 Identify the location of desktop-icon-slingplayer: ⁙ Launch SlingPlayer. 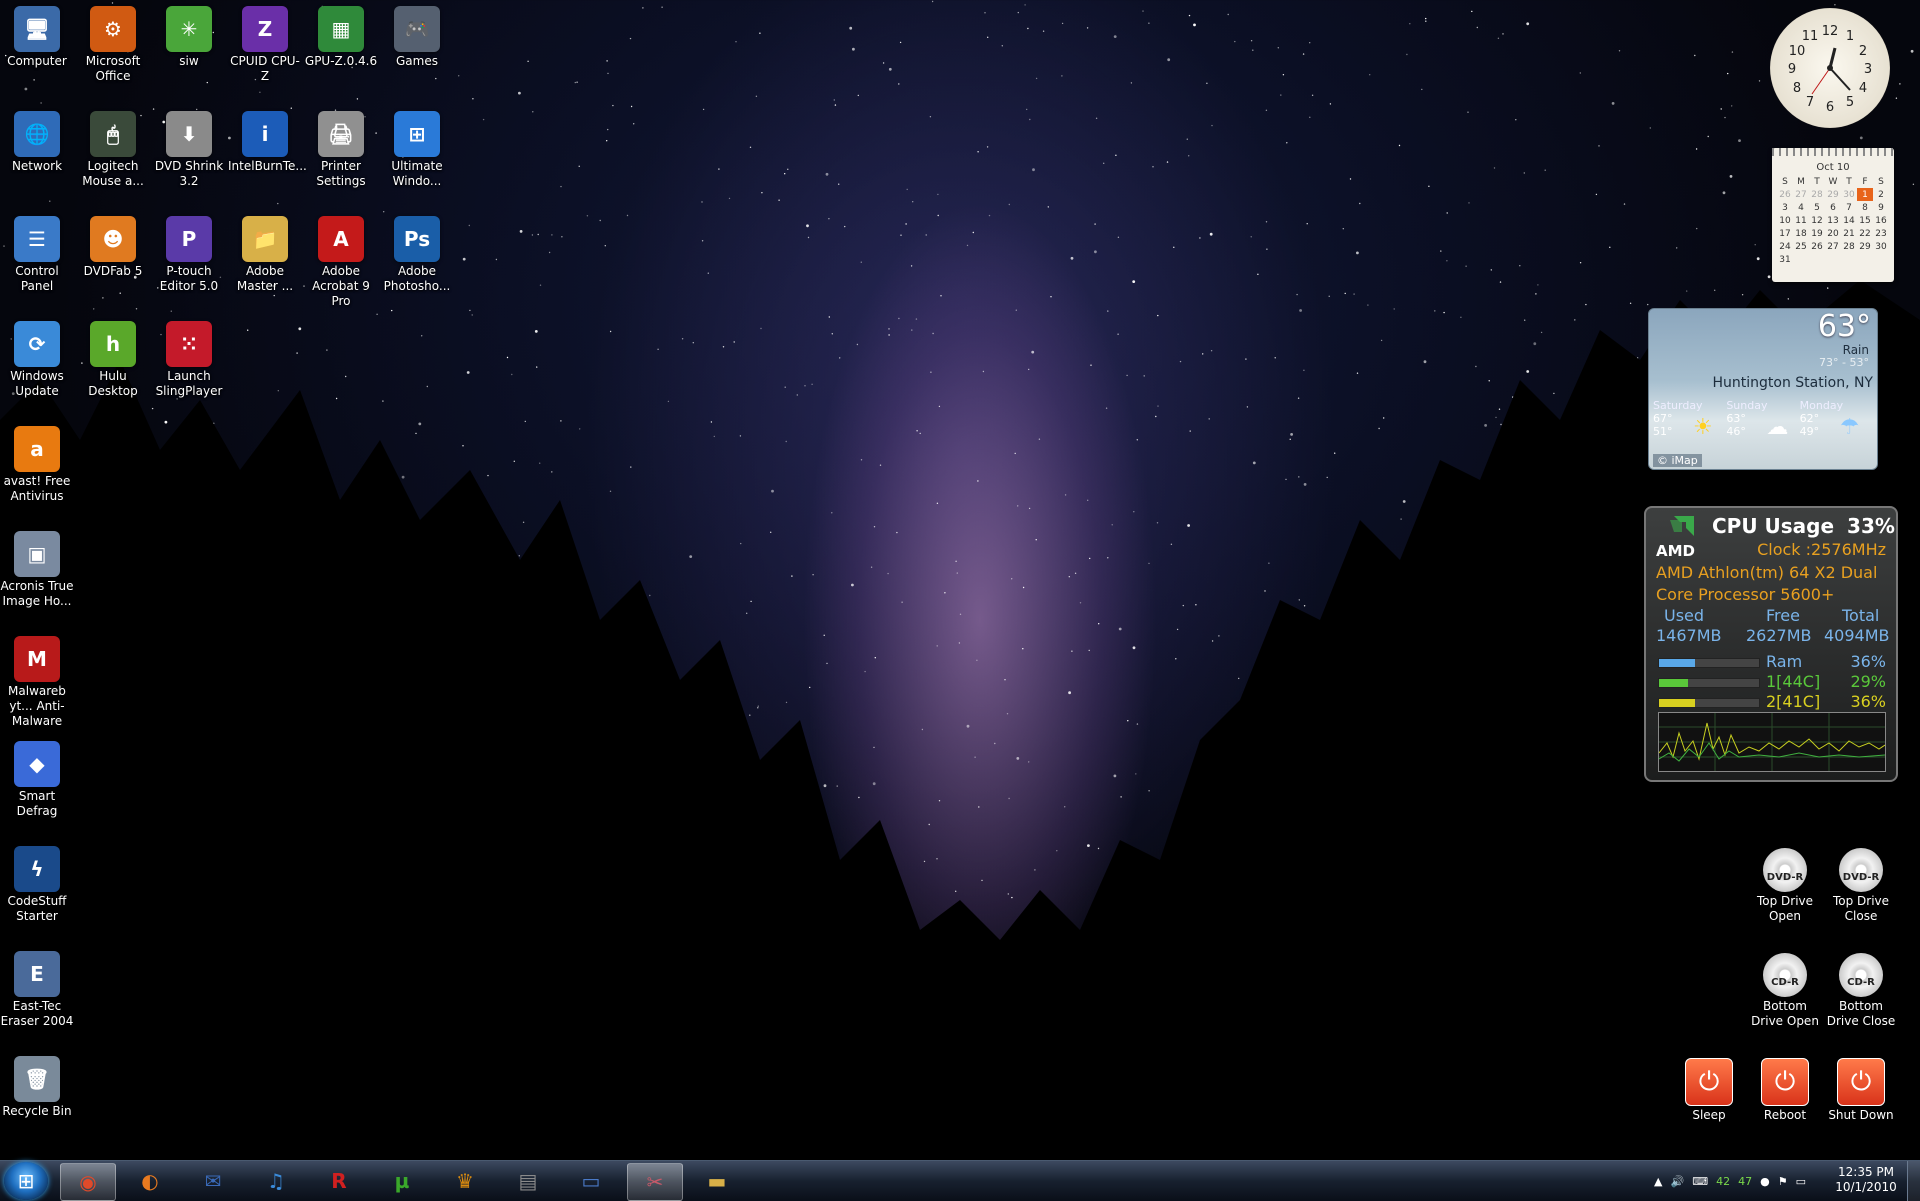
(189, 357).